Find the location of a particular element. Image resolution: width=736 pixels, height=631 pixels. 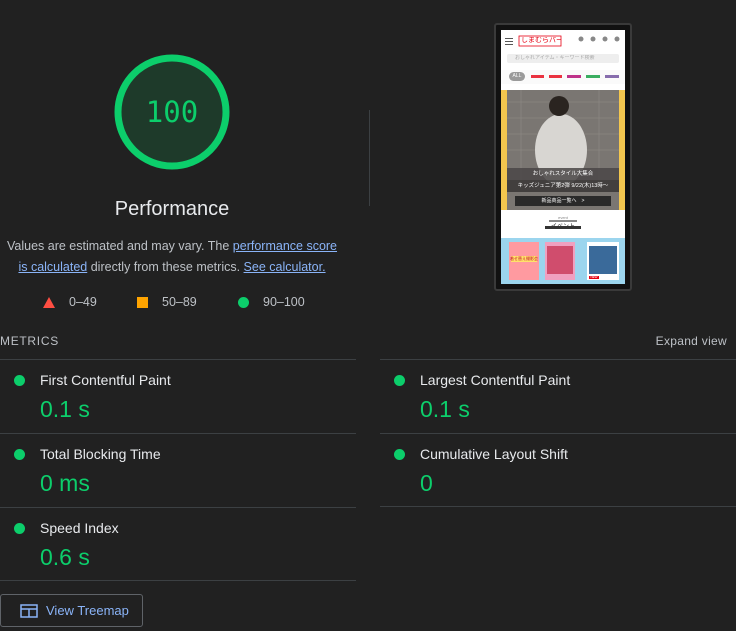

metric-cumulative-layout-shift: Cumulative Layout Shift 0 is located at coordinates (558, 470).